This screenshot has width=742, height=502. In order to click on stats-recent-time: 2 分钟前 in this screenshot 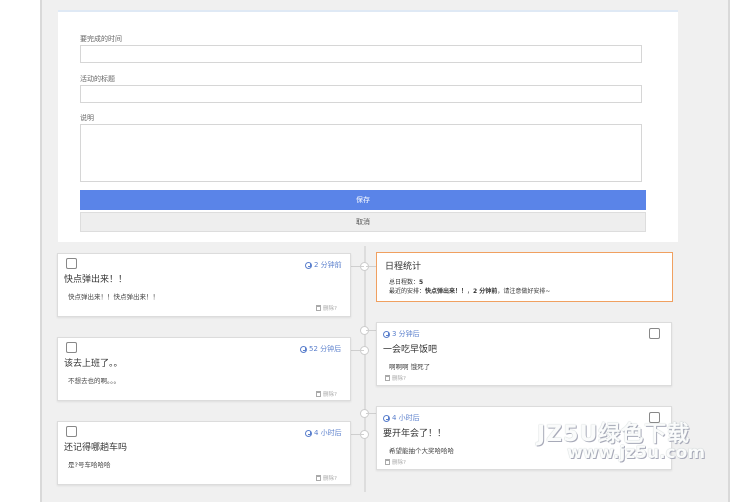, I will do `click(485, 291)`.